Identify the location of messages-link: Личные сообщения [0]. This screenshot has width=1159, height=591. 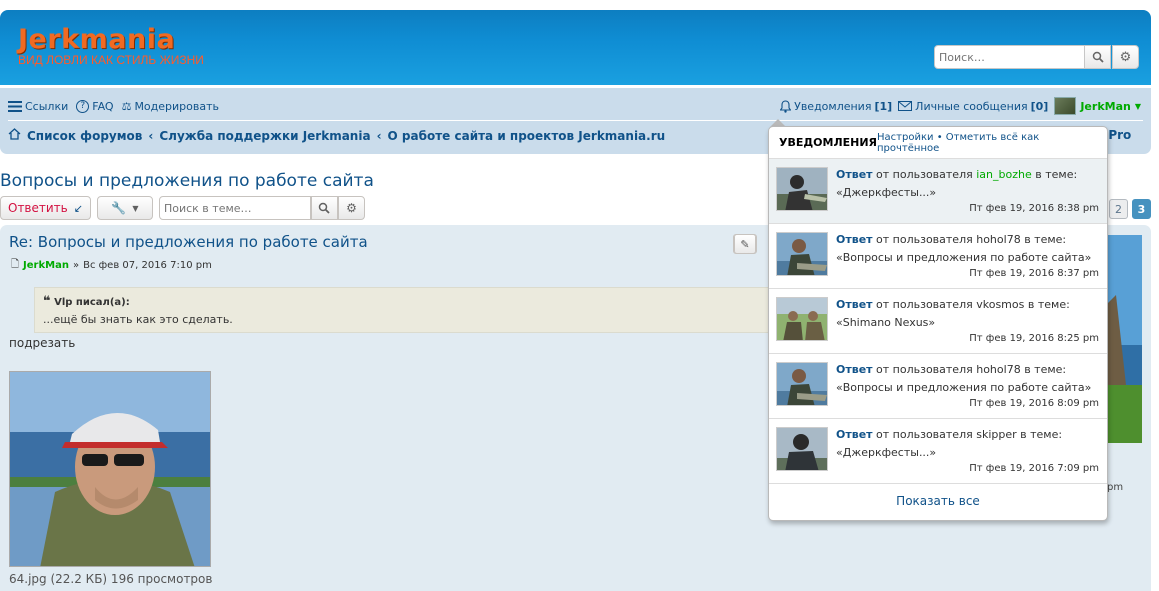
(973, 106).